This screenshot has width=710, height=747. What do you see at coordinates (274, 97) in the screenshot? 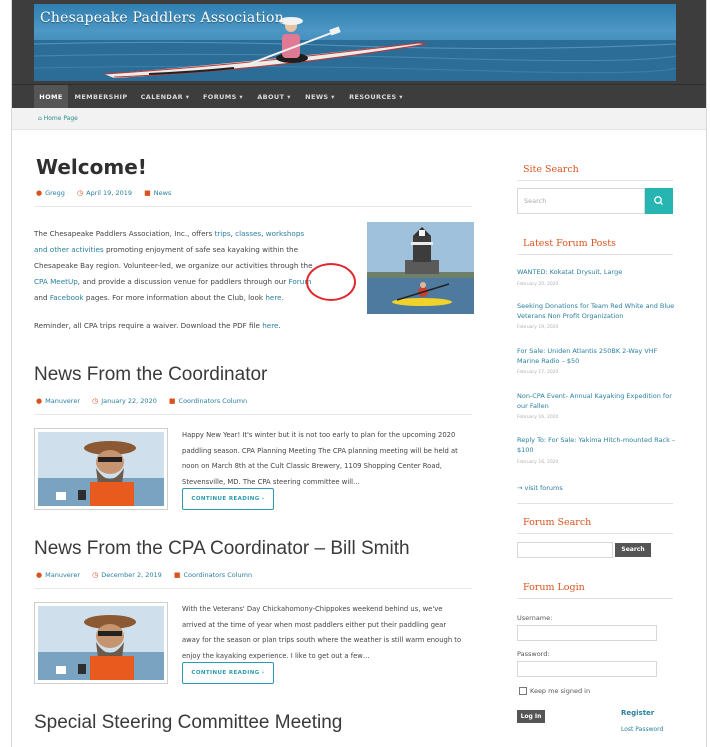
I see `nav-about: ABOUT ▾` at bounding box center [274, 97].